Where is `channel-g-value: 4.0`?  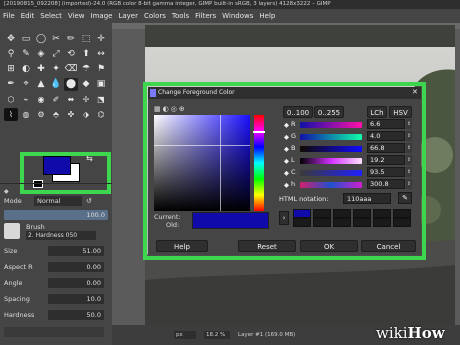 channel-g-value: 4.0 is located at coordinates (386, 136).